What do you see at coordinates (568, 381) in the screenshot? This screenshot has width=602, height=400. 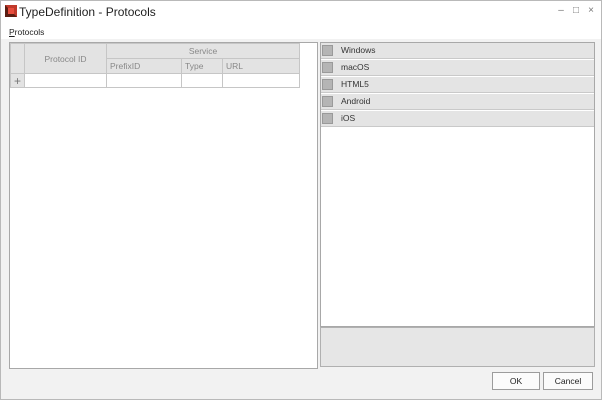 I see `cancel-button: Cancel` at bounding box center [568, 381].